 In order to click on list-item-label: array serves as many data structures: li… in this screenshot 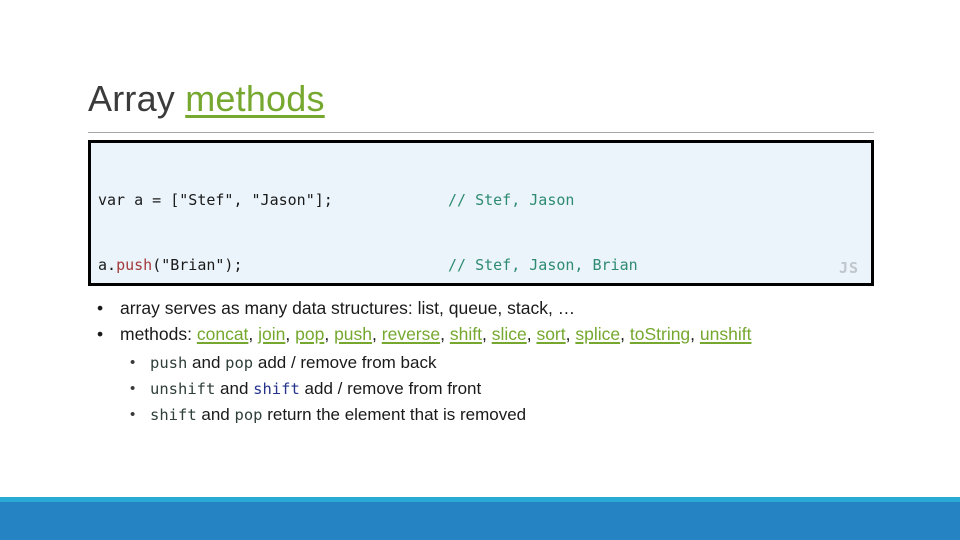, I will do `click(348, 308)`.